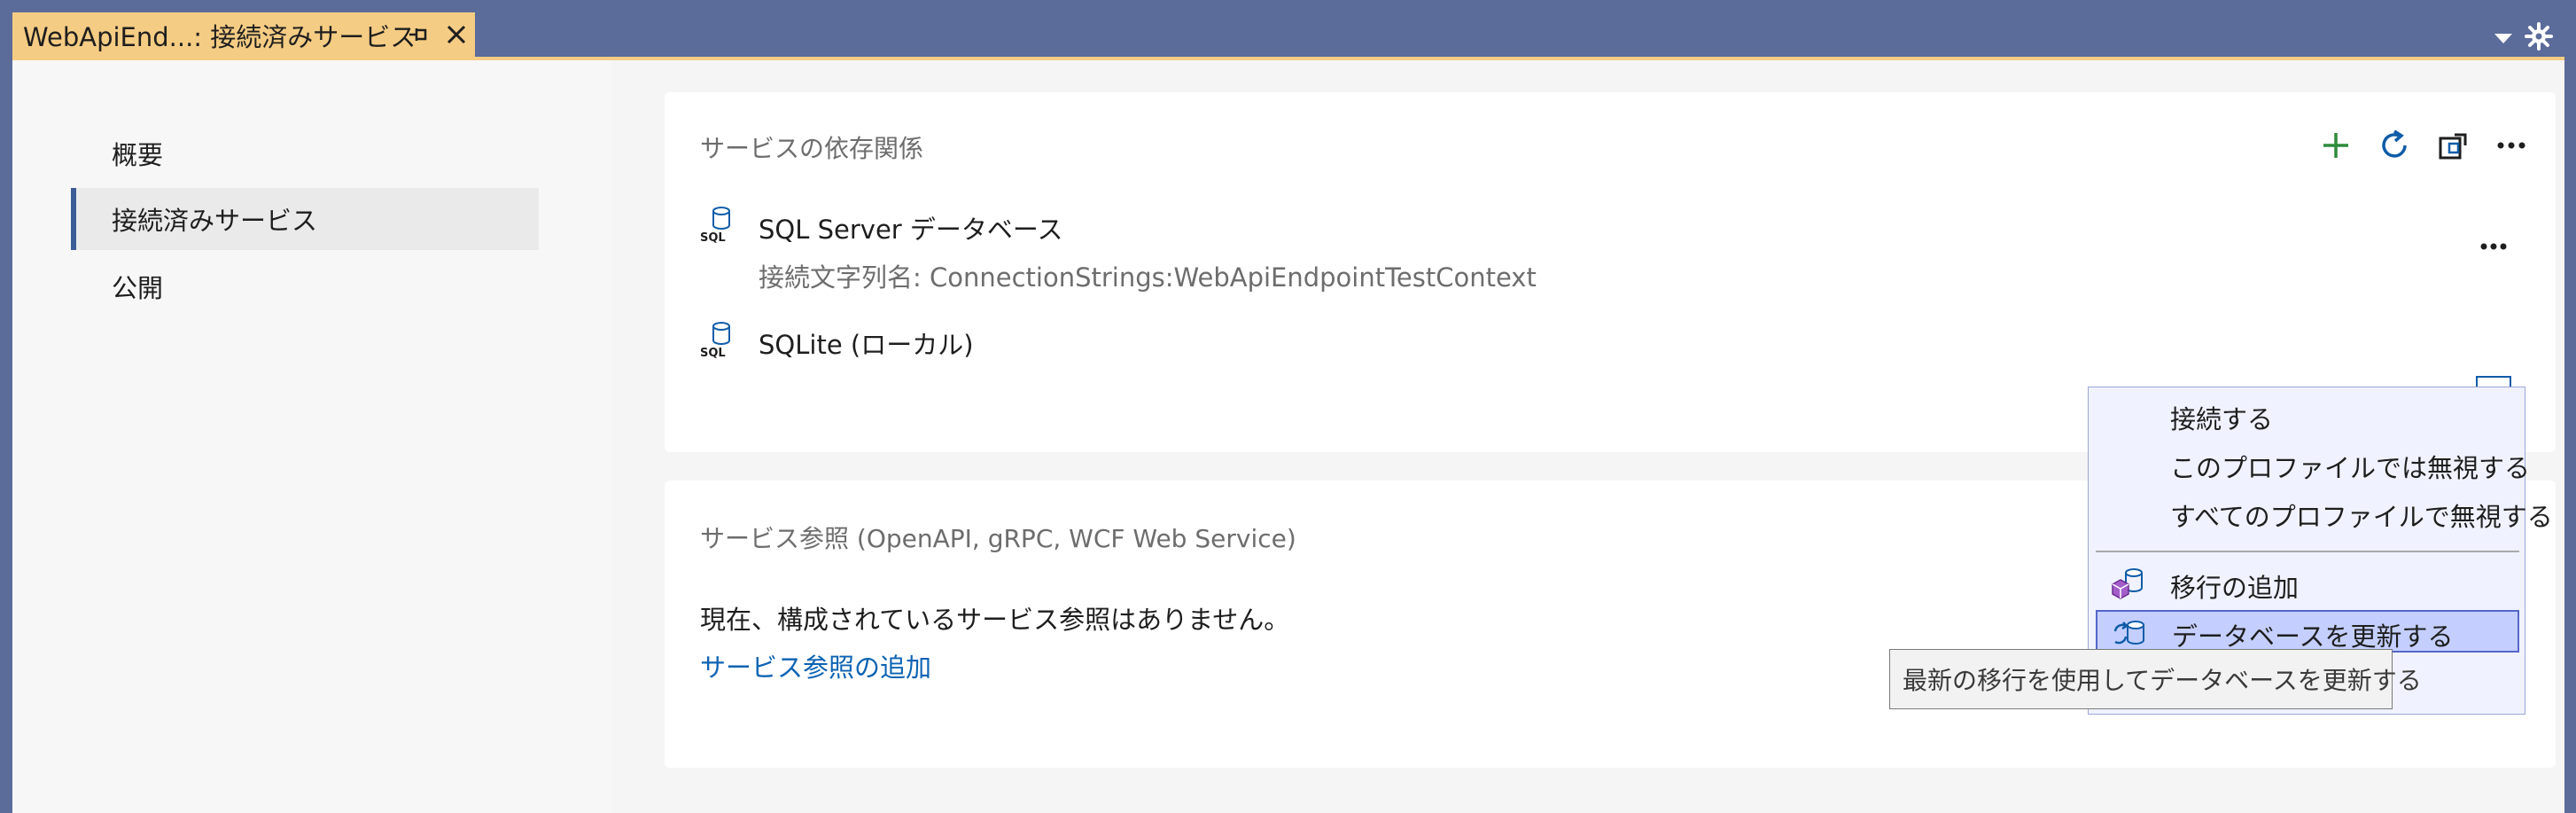 Image resolution: width=2576 pixels, height=813 pixels. Describe the element at coordinates (2307, 582) in the screenshot. I see `menu-item-add-migration: 移行の追加` at that location.